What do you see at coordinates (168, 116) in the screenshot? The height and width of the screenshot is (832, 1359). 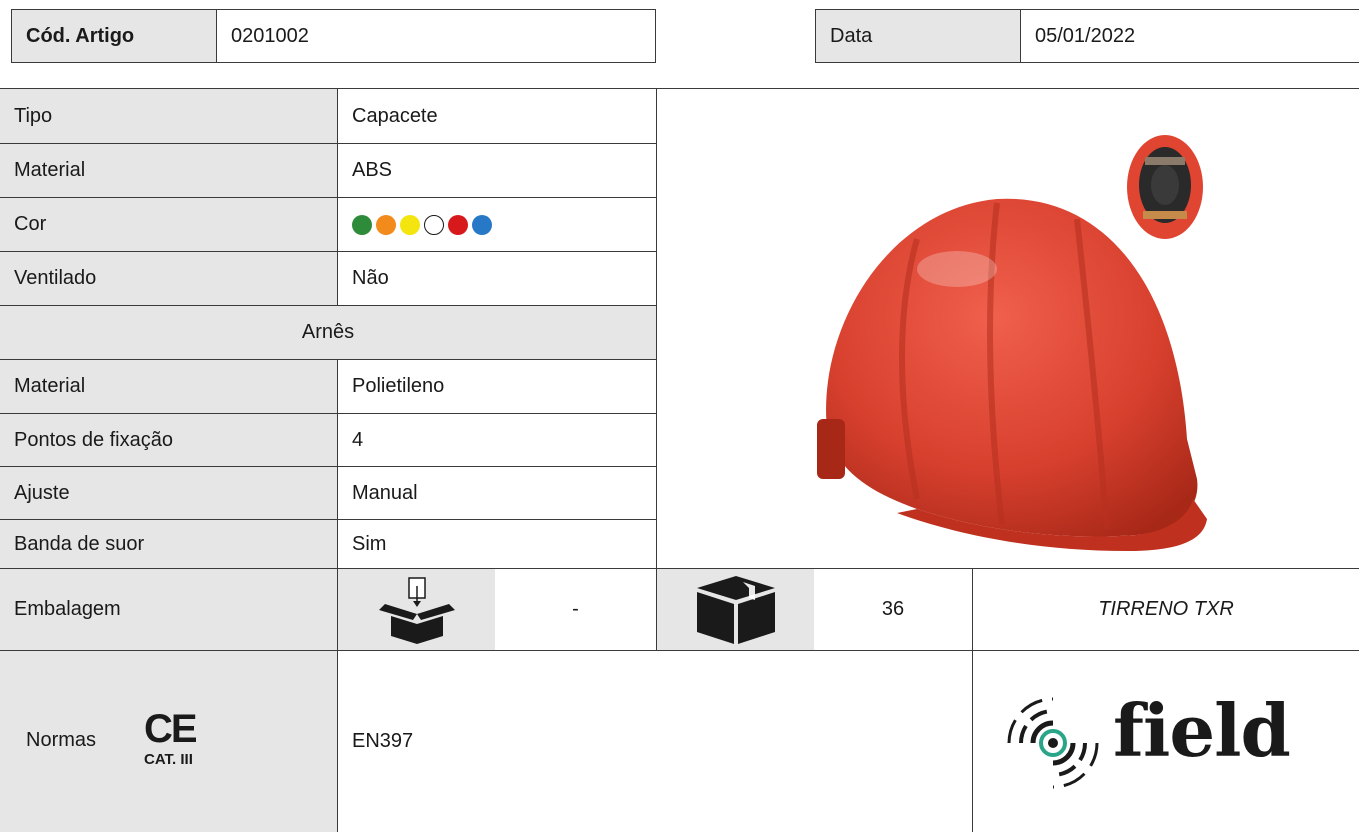 I see `type-label: Tipo` at bounding box center [168, 116].